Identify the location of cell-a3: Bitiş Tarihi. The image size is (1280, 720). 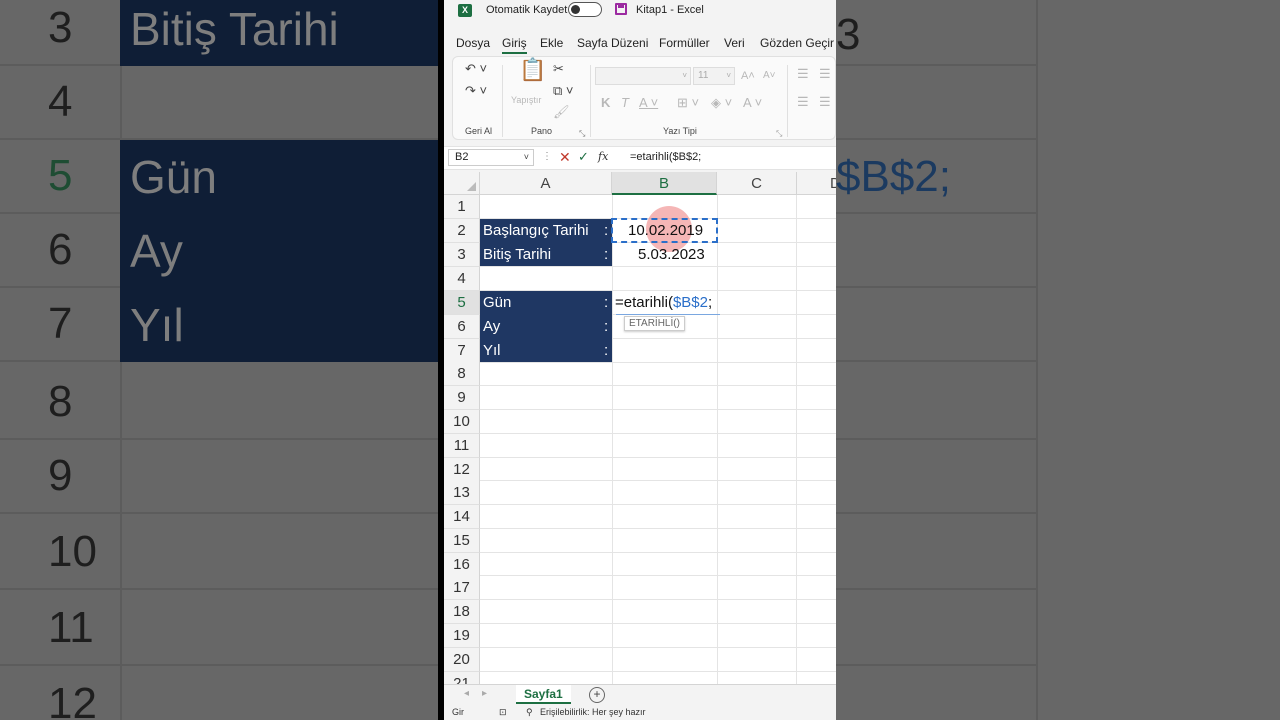
(517, 254).